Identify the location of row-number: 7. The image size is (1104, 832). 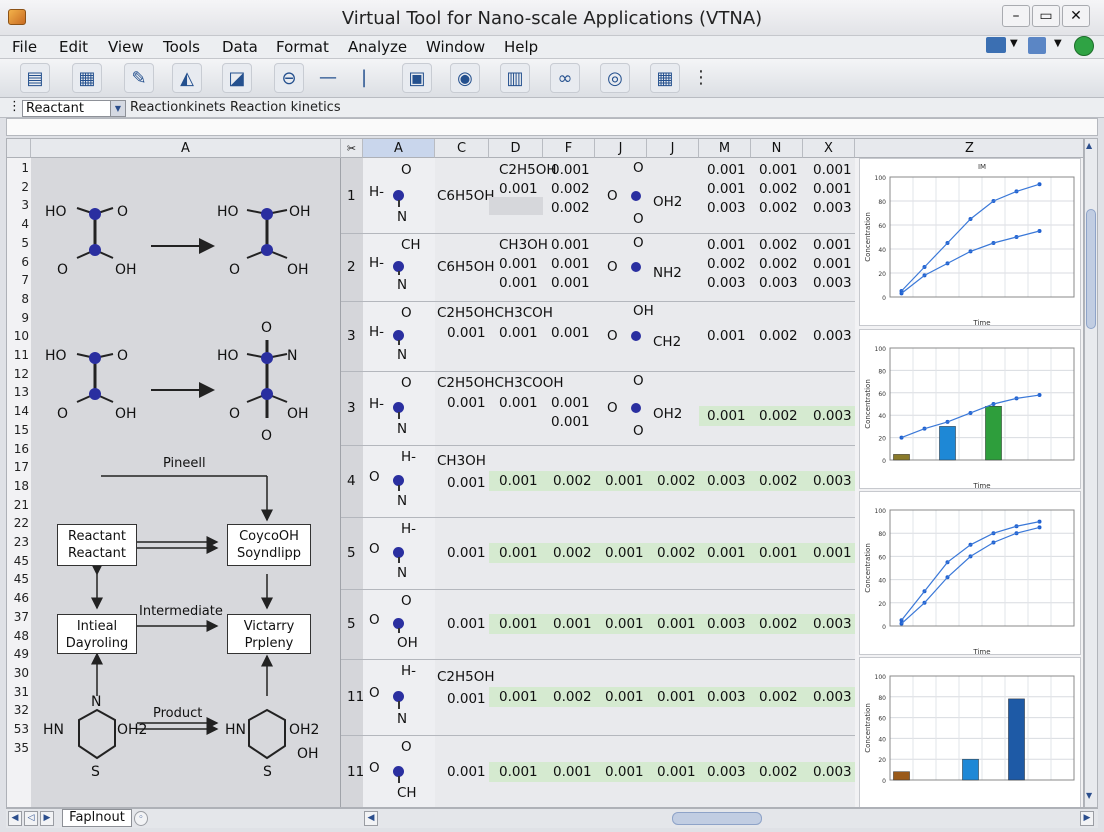
(19, 280).